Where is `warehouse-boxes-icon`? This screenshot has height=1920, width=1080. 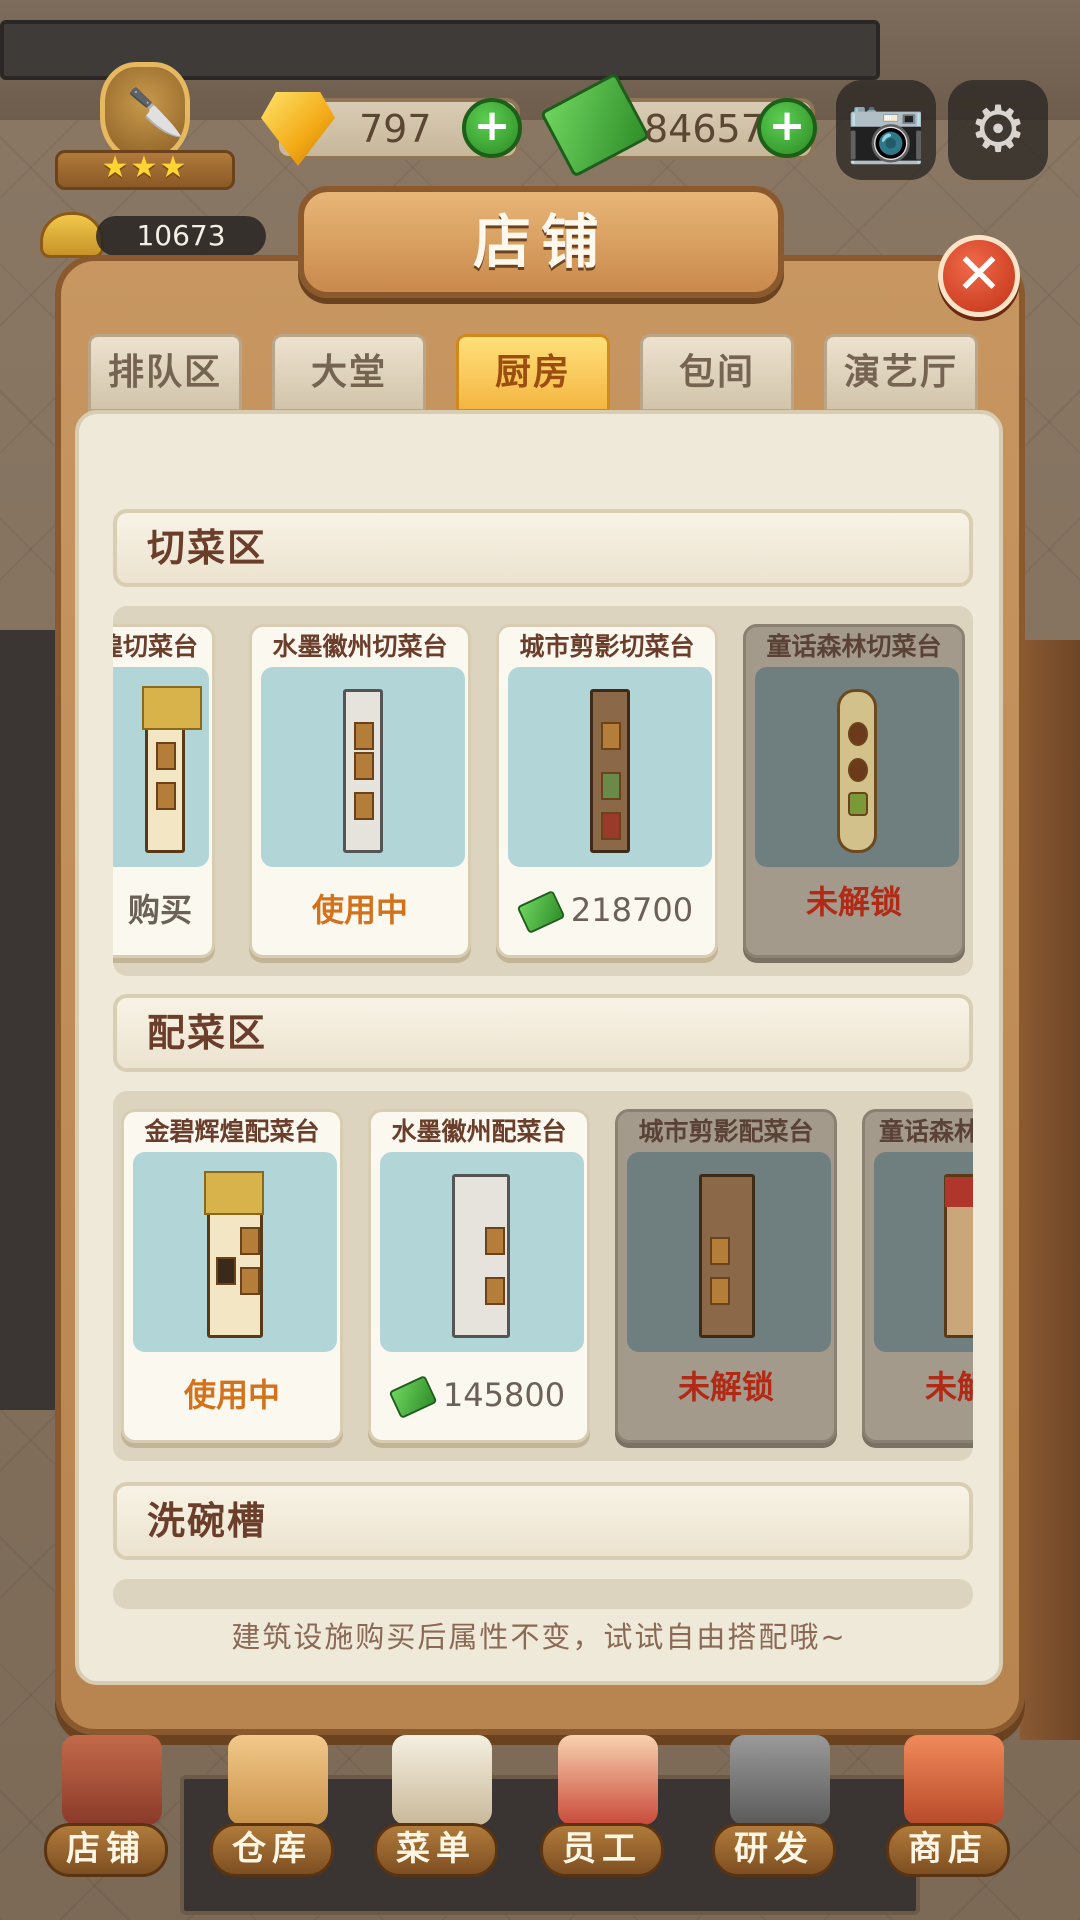 warehouse-boxes-icon is located at coordinates (278, 1780).